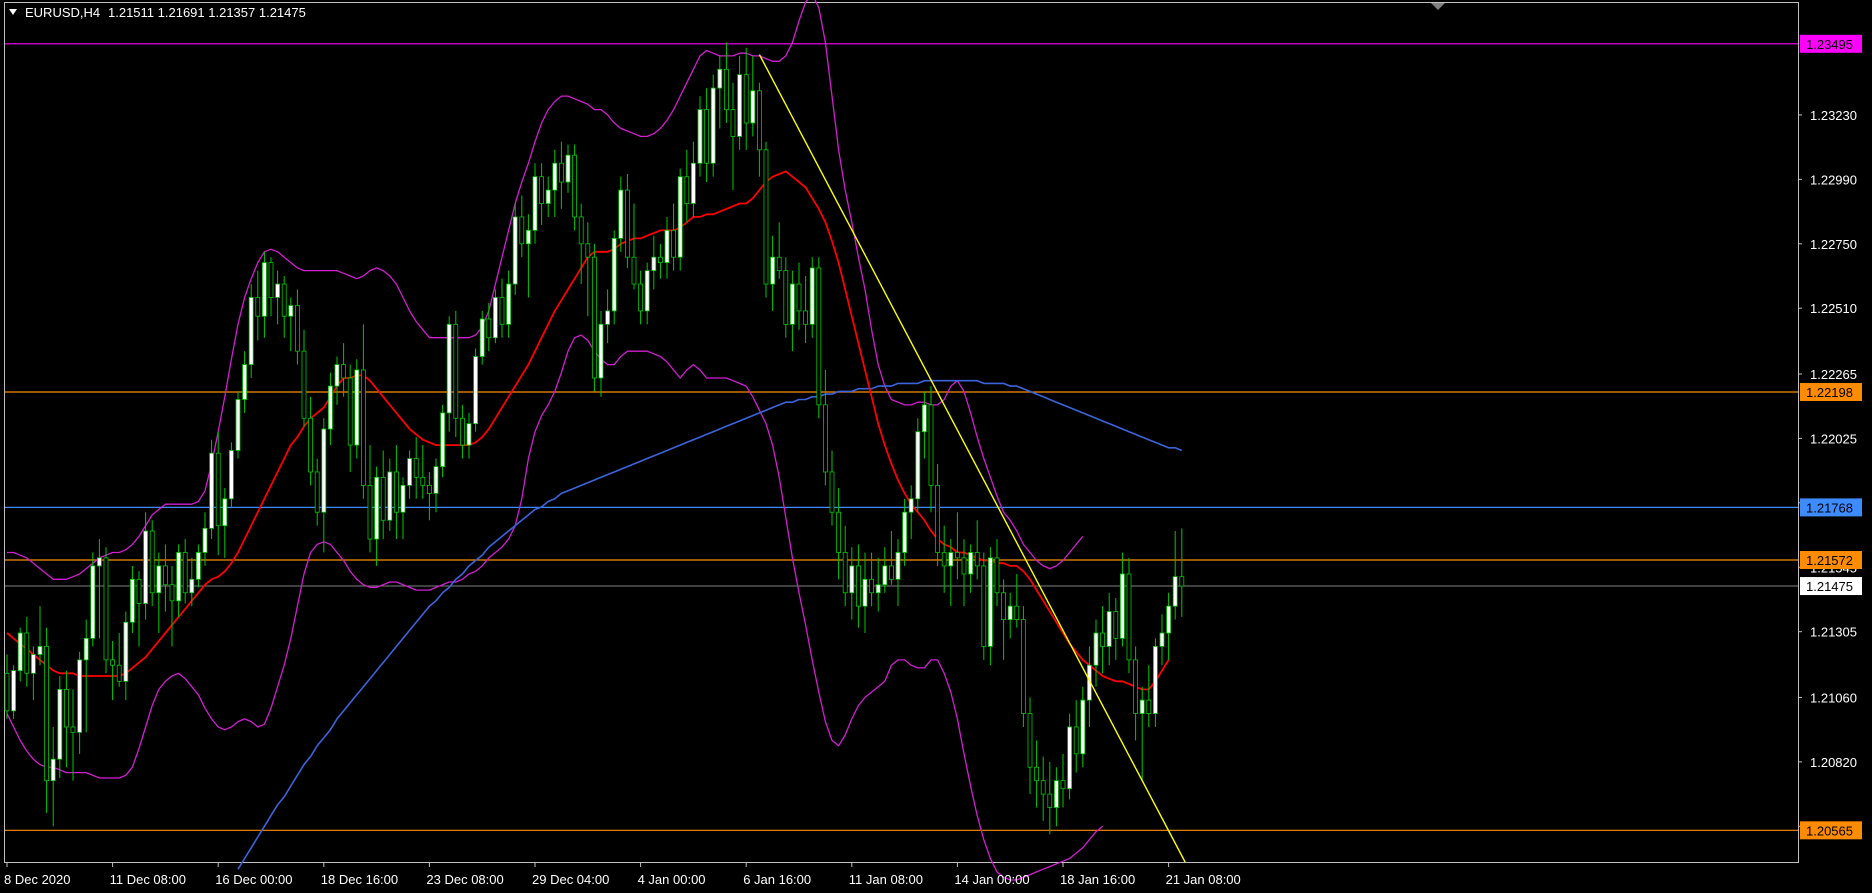  I want to click on level-price-label-3-text: 1.21572, so click(1829, 560).